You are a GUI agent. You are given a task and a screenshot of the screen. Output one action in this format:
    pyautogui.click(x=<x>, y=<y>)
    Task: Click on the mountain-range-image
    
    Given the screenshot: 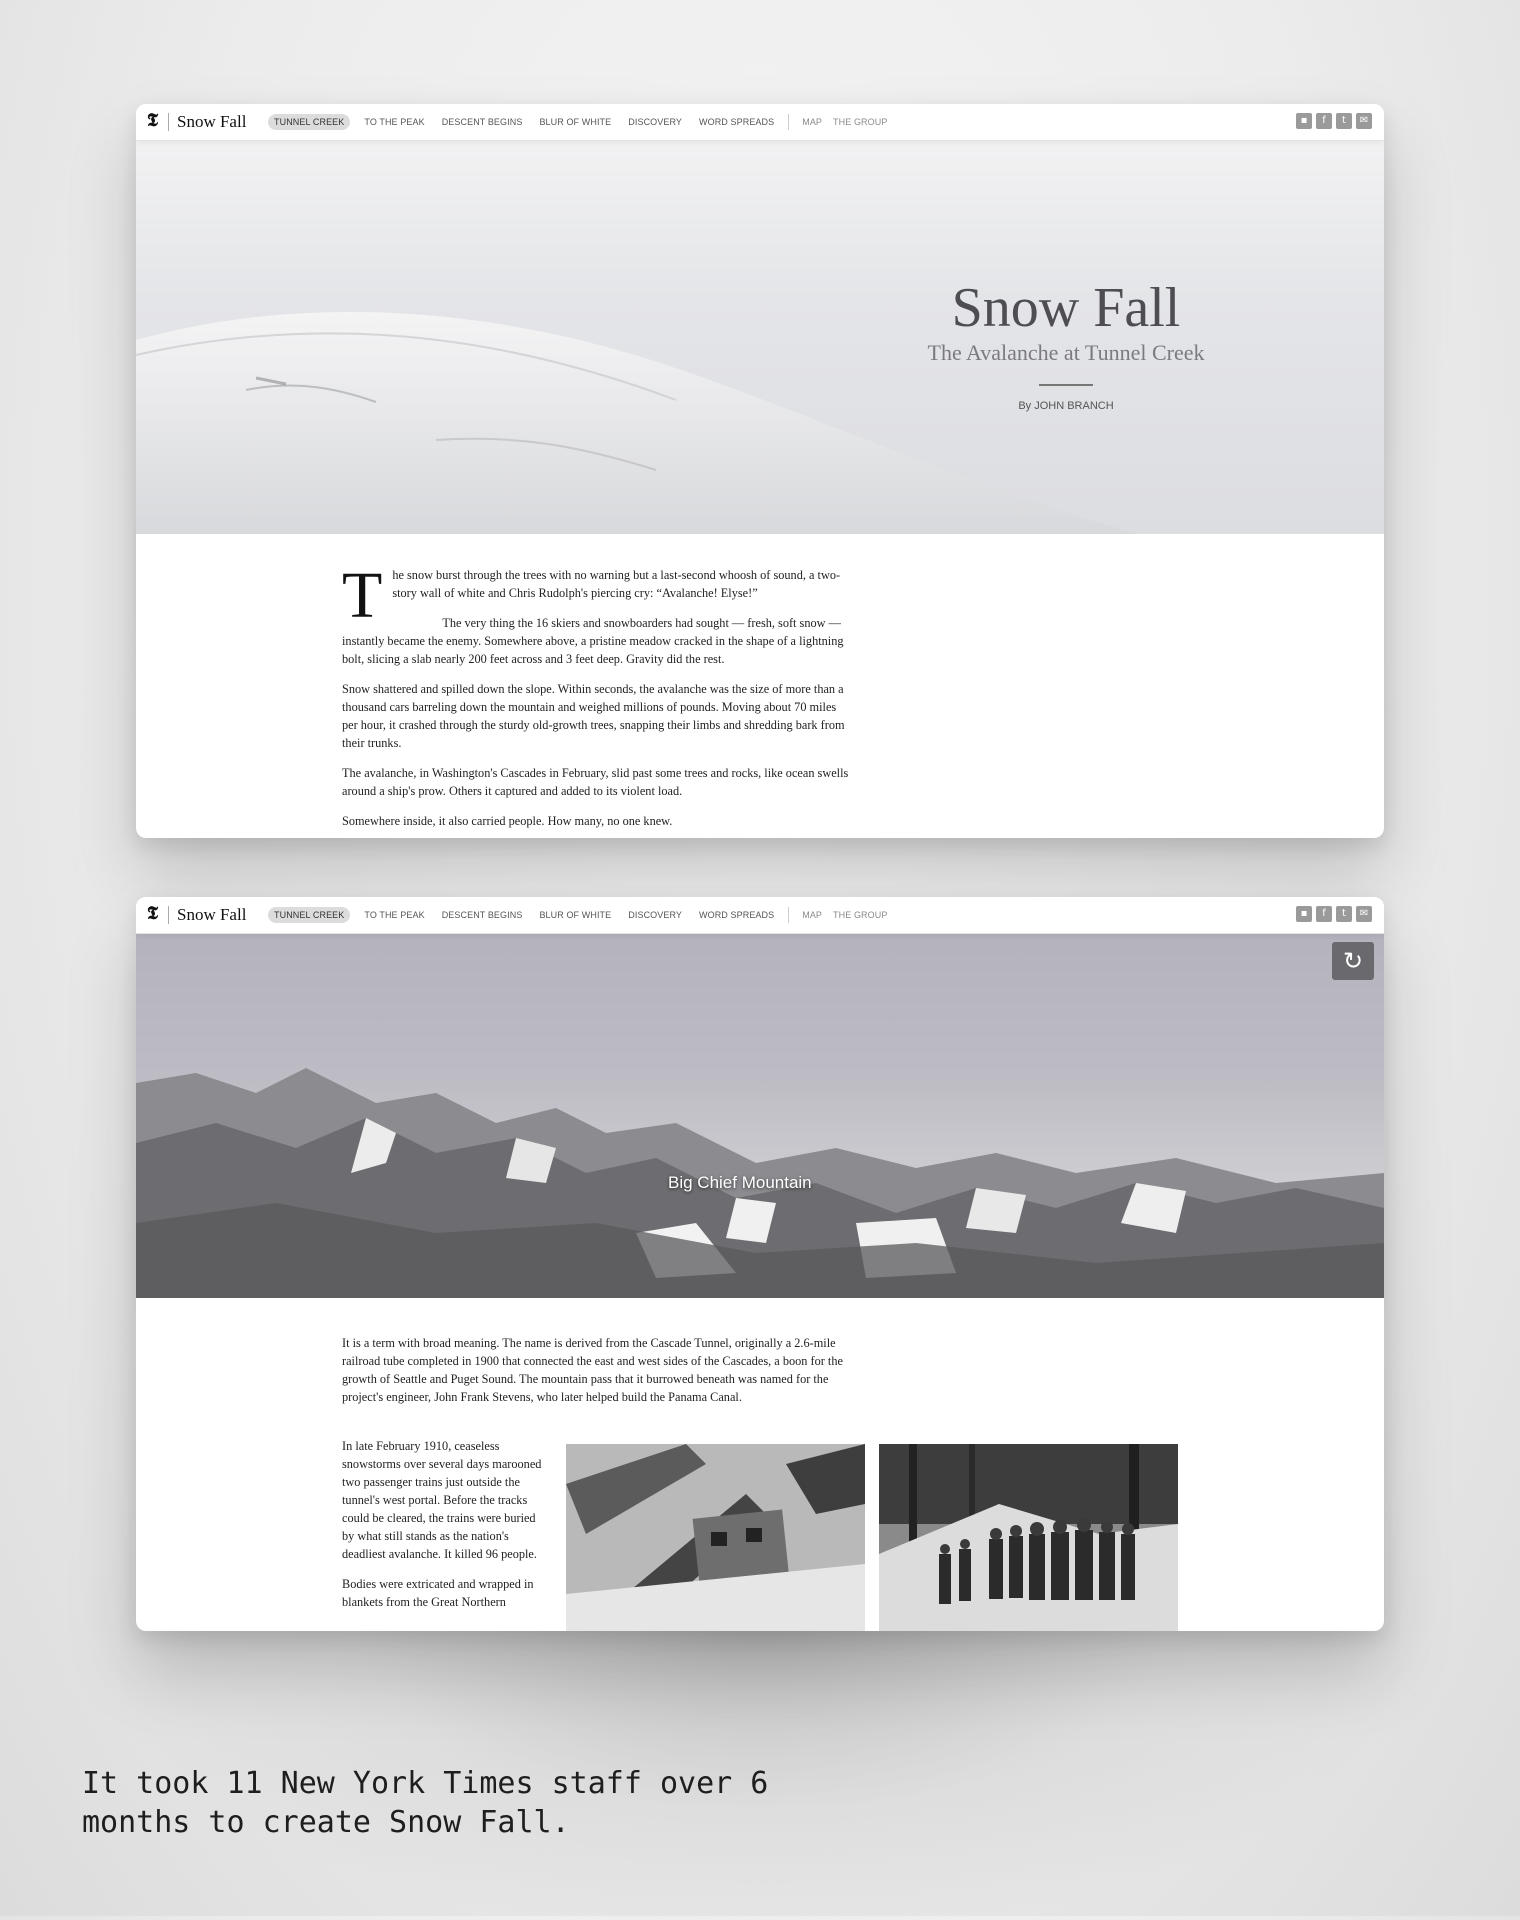 What is the action you would take?
    pyautogui.click(x=760, y=1183)
    